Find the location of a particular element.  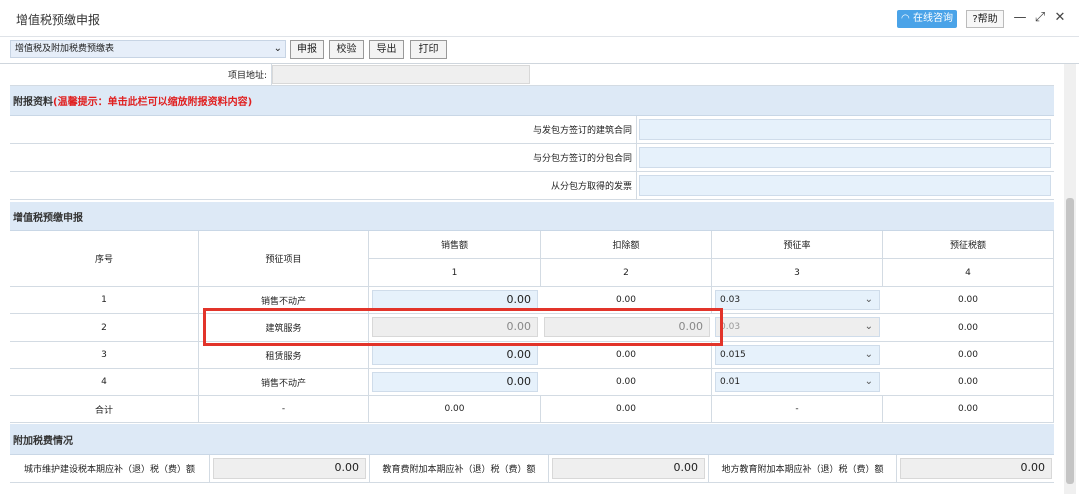

total-item: - is located at coordinates (284, 409).